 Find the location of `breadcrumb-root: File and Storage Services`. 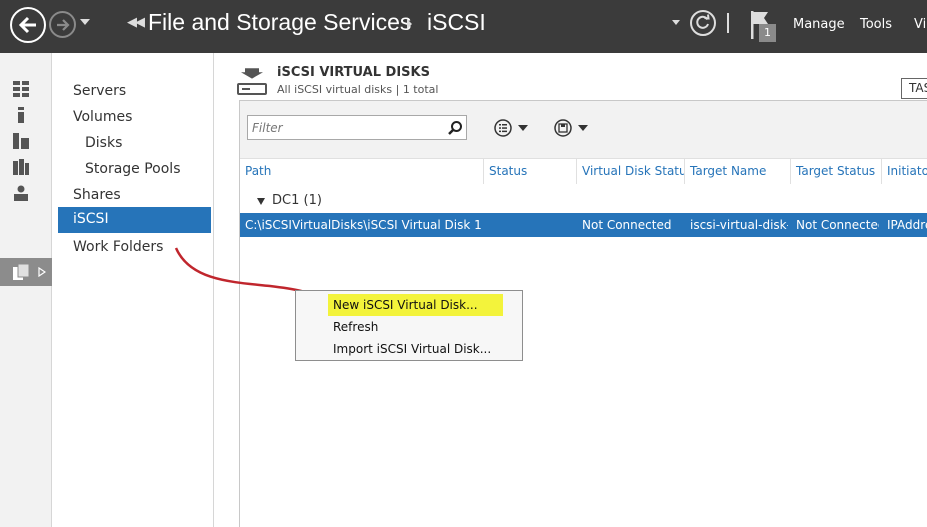

breadcrumb-root: File and Storage Services is located at coordinates (279, 22).